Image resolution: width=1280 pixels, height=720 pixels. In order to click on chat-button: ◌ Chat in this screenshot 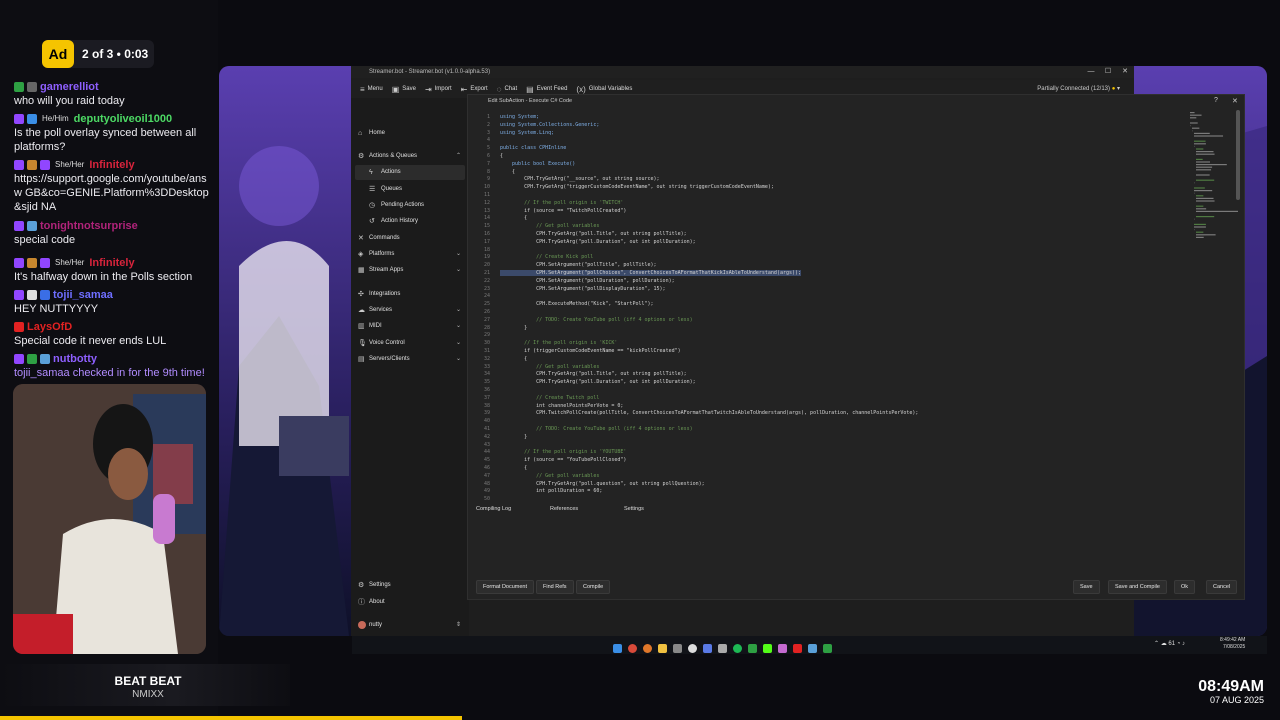, I will do `click(507, 89)`.